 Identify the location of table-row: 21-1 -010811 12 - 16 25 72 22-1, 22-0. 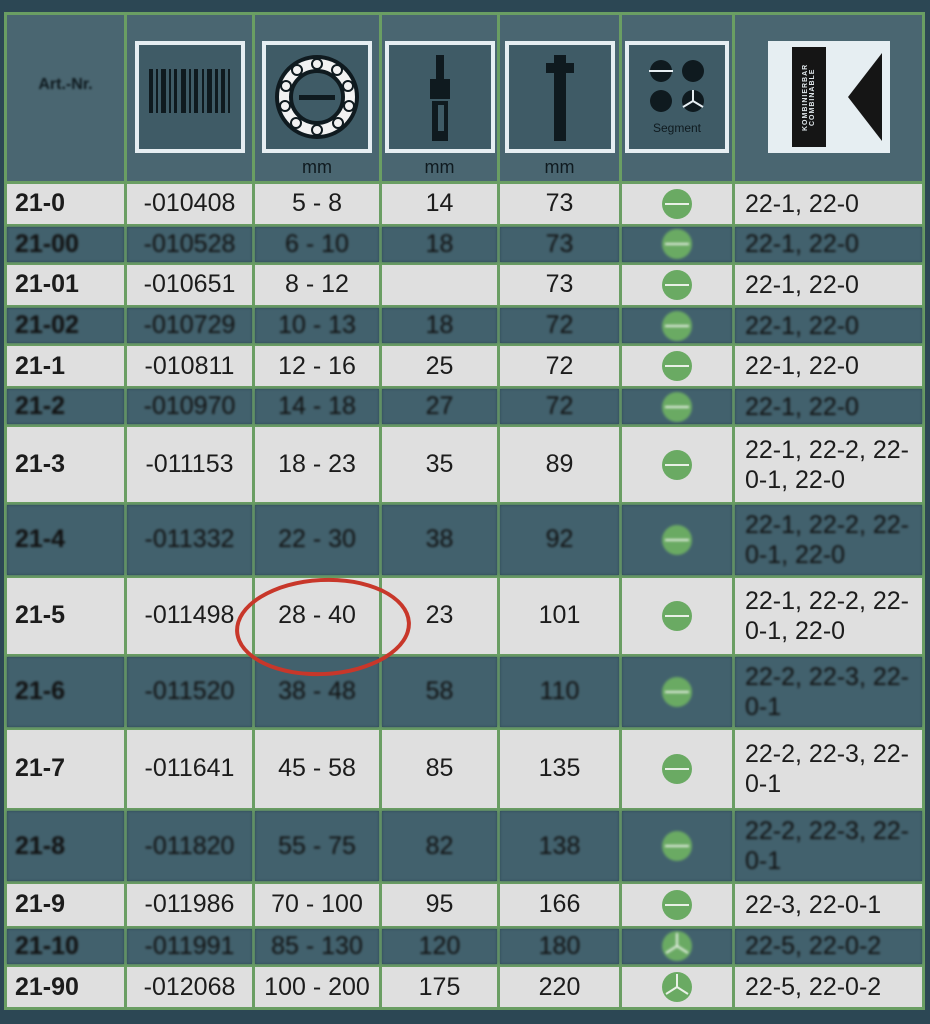
(464, 366).